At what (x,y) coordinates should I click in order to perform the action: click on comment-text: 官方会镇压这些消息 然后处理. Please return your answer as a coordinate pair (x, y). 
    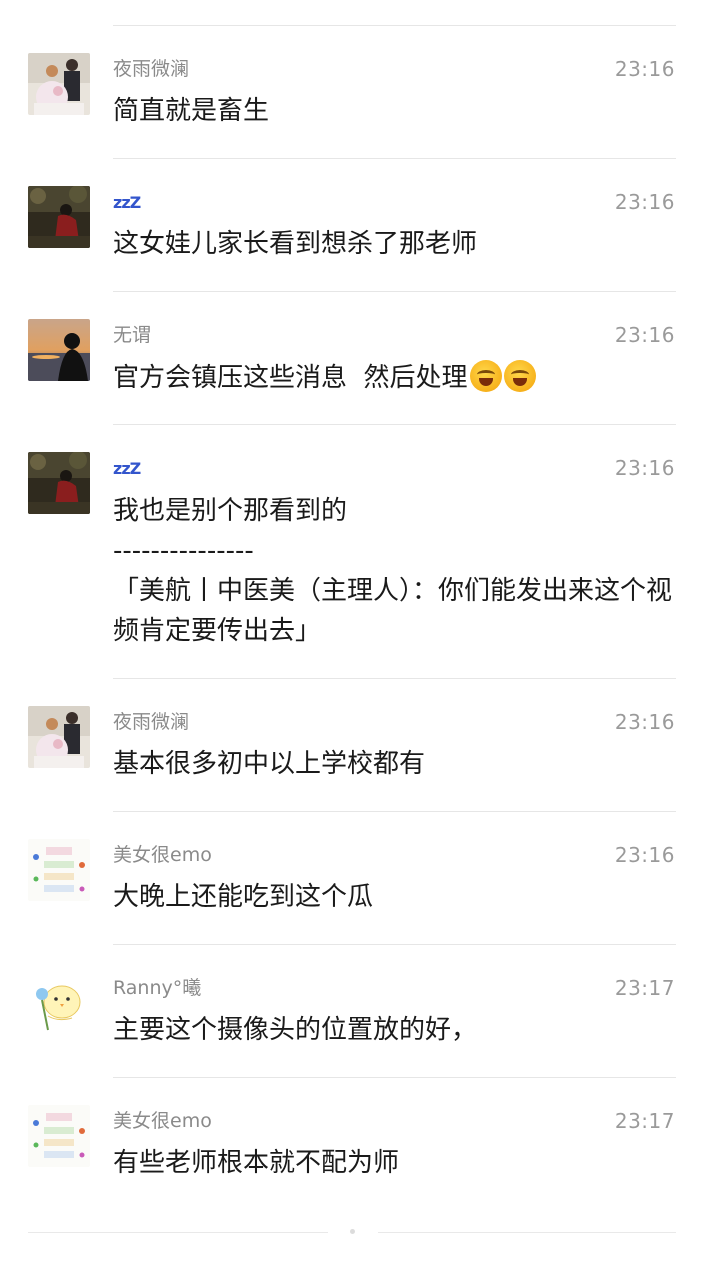
    Looking at the image, I should click on (395, 378).